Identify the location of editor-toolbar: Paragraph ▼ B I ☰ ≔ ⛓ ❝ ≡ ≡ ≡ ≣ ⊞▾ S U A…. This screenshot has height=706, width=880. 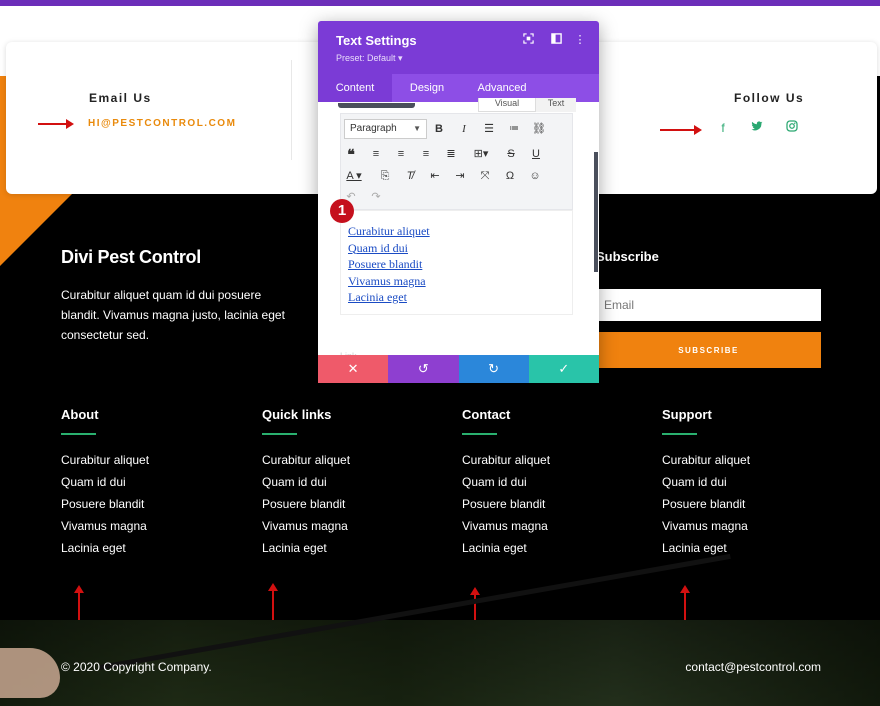
(456, 161).